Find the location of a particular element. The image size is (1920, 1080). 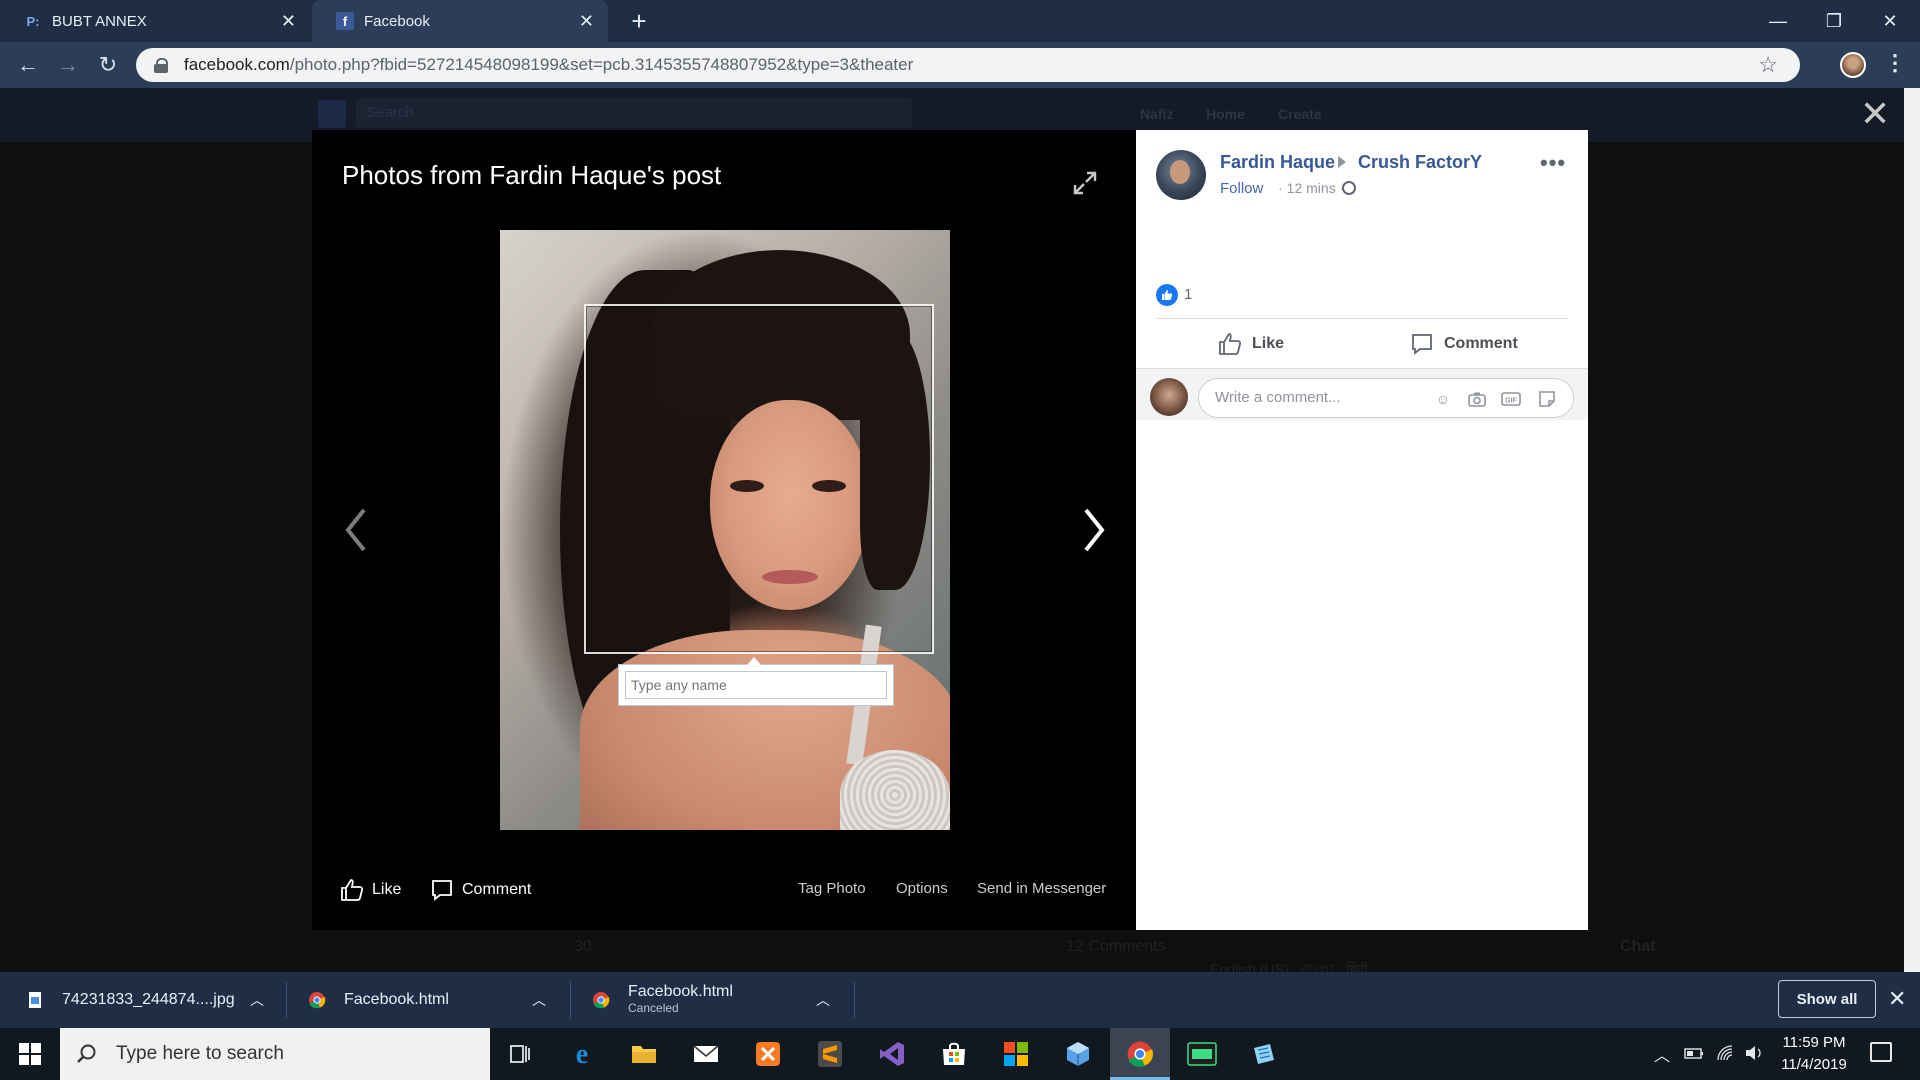

reaction-count: 1 is located at coordinates (1188, 294).